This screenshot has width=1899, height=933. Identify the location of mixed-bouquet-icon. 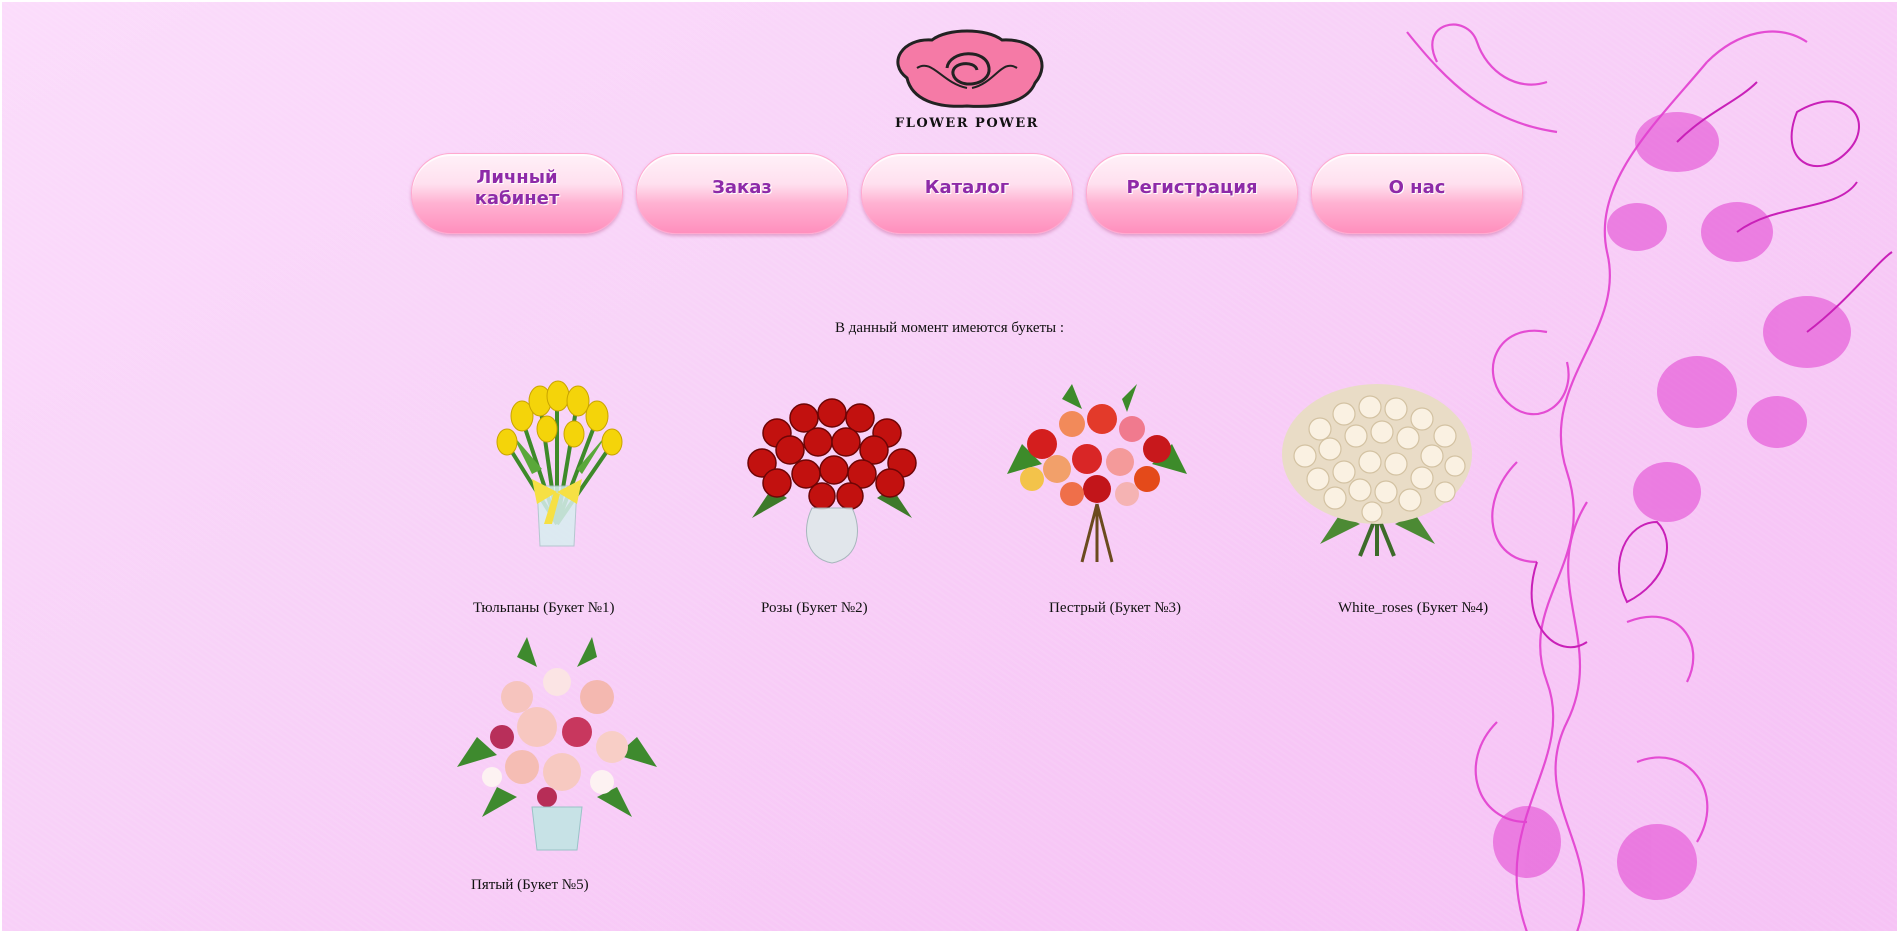
(1097, 474).